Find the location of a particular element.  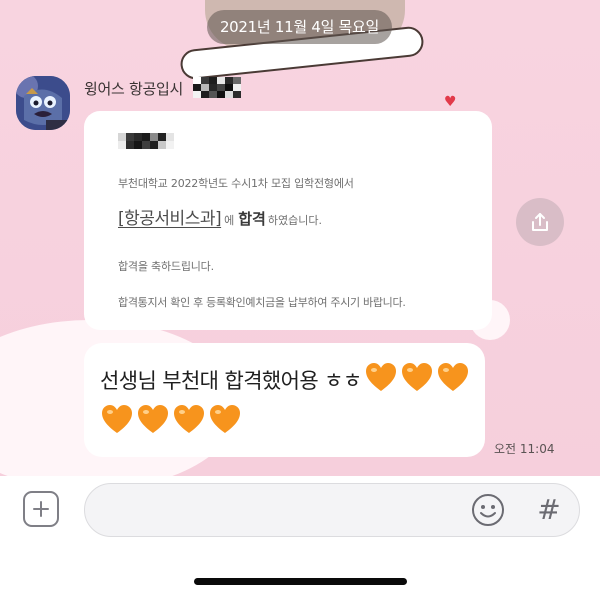

wallpaper-heart-icon: ♥ is located at coordinates (450, 102).